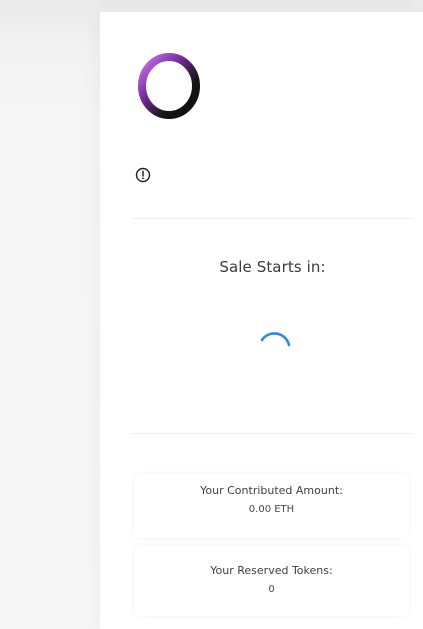  What do you see at coordinates (271, 570) in the screenshot?
I see `reserved-tokens-label: Your Reserved Tokens:` at bounding box center [271, 570].